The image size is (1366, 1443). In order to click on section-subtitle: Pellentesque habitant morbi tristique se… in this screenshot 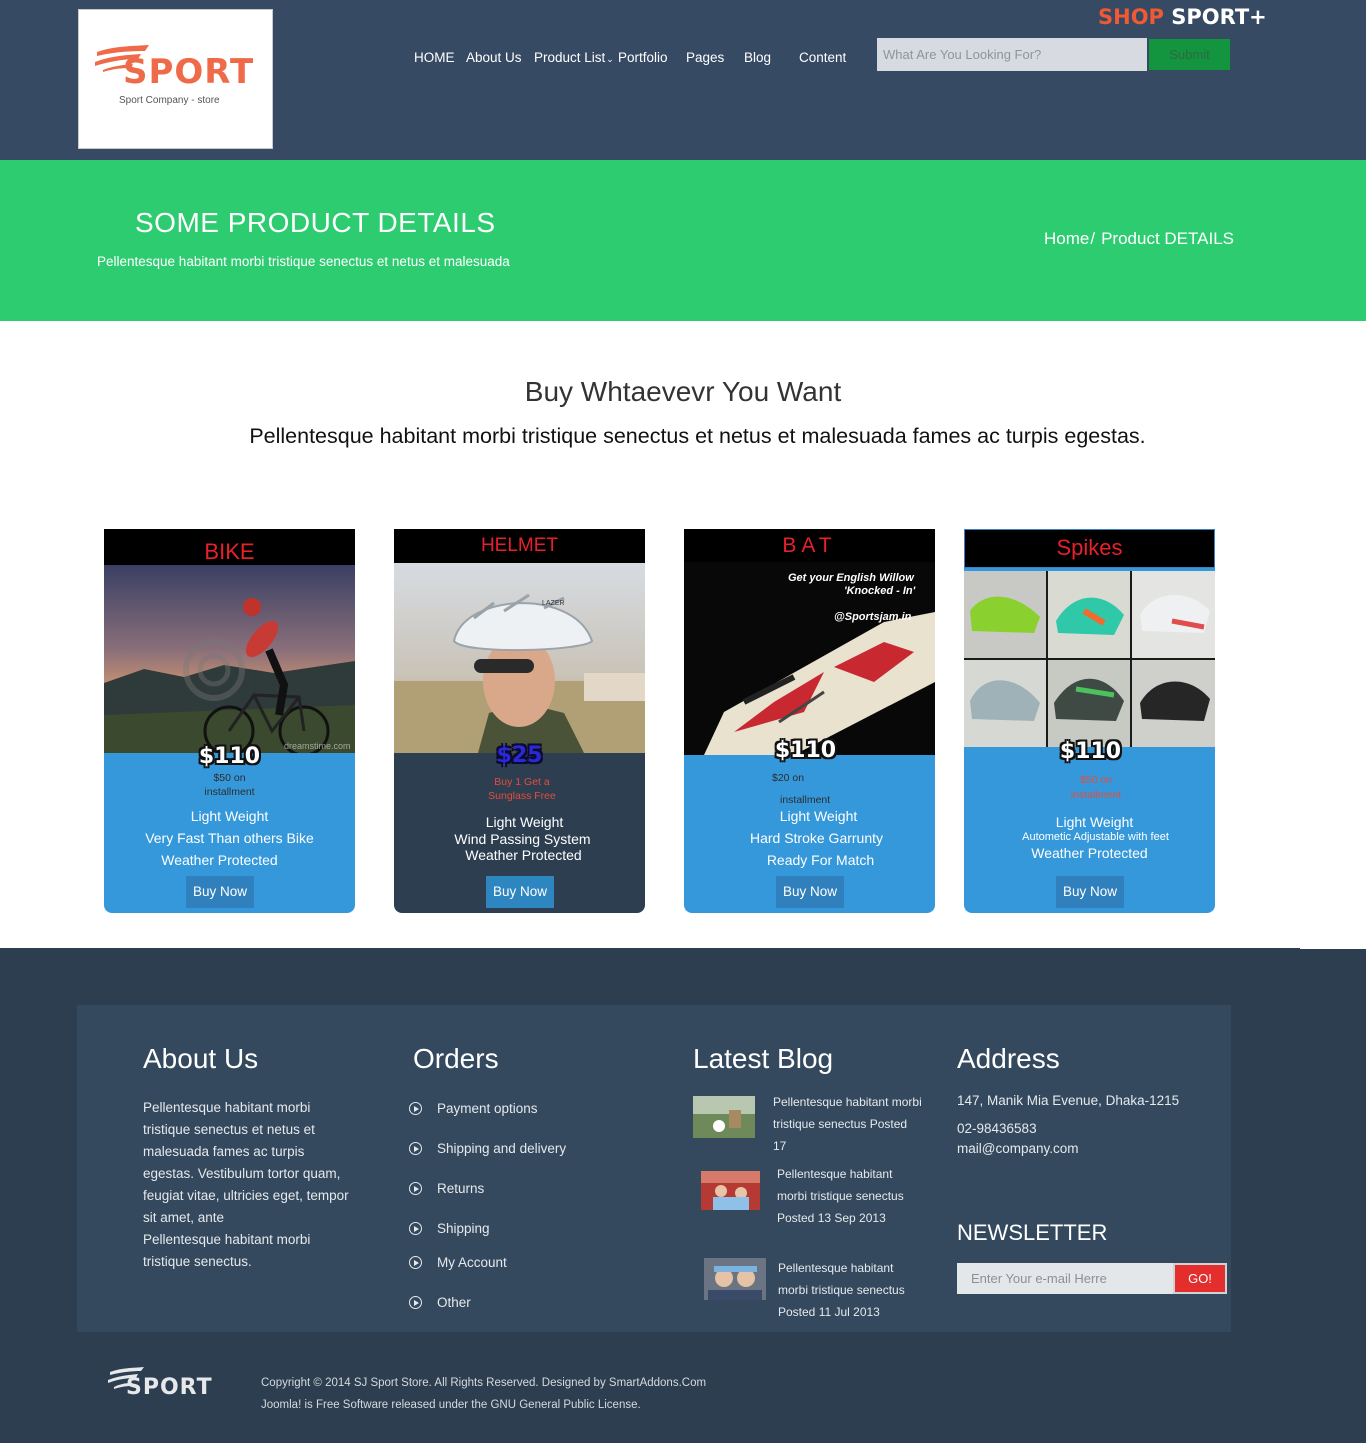, I will do `click(697, 436)`.